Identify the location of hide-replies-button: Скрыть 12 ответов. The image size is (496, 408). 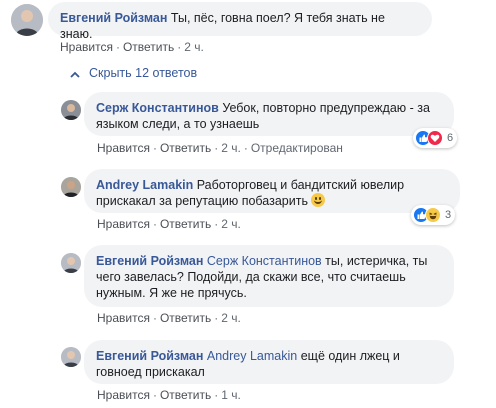
(133, 73).